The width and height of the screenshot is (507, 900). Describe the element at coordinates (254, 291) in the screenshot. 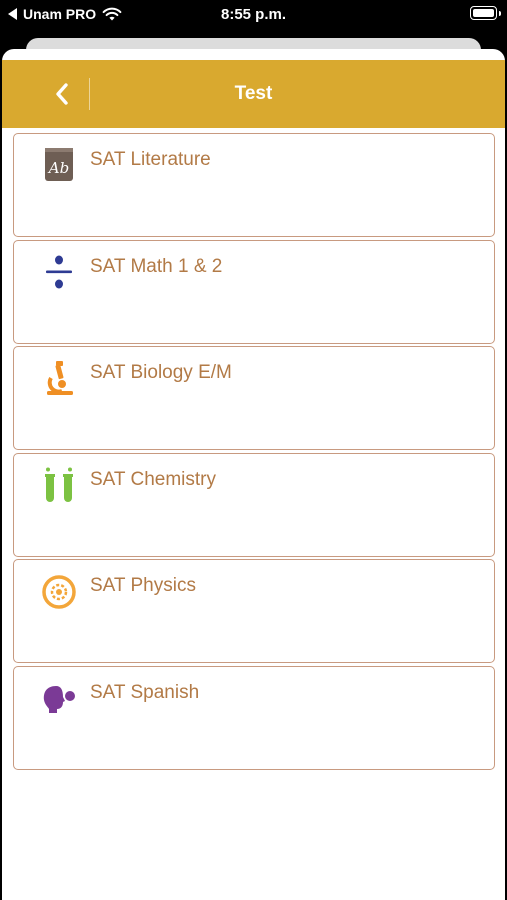

I see `test-item-math: SAT Math 1 & 2` at that location.